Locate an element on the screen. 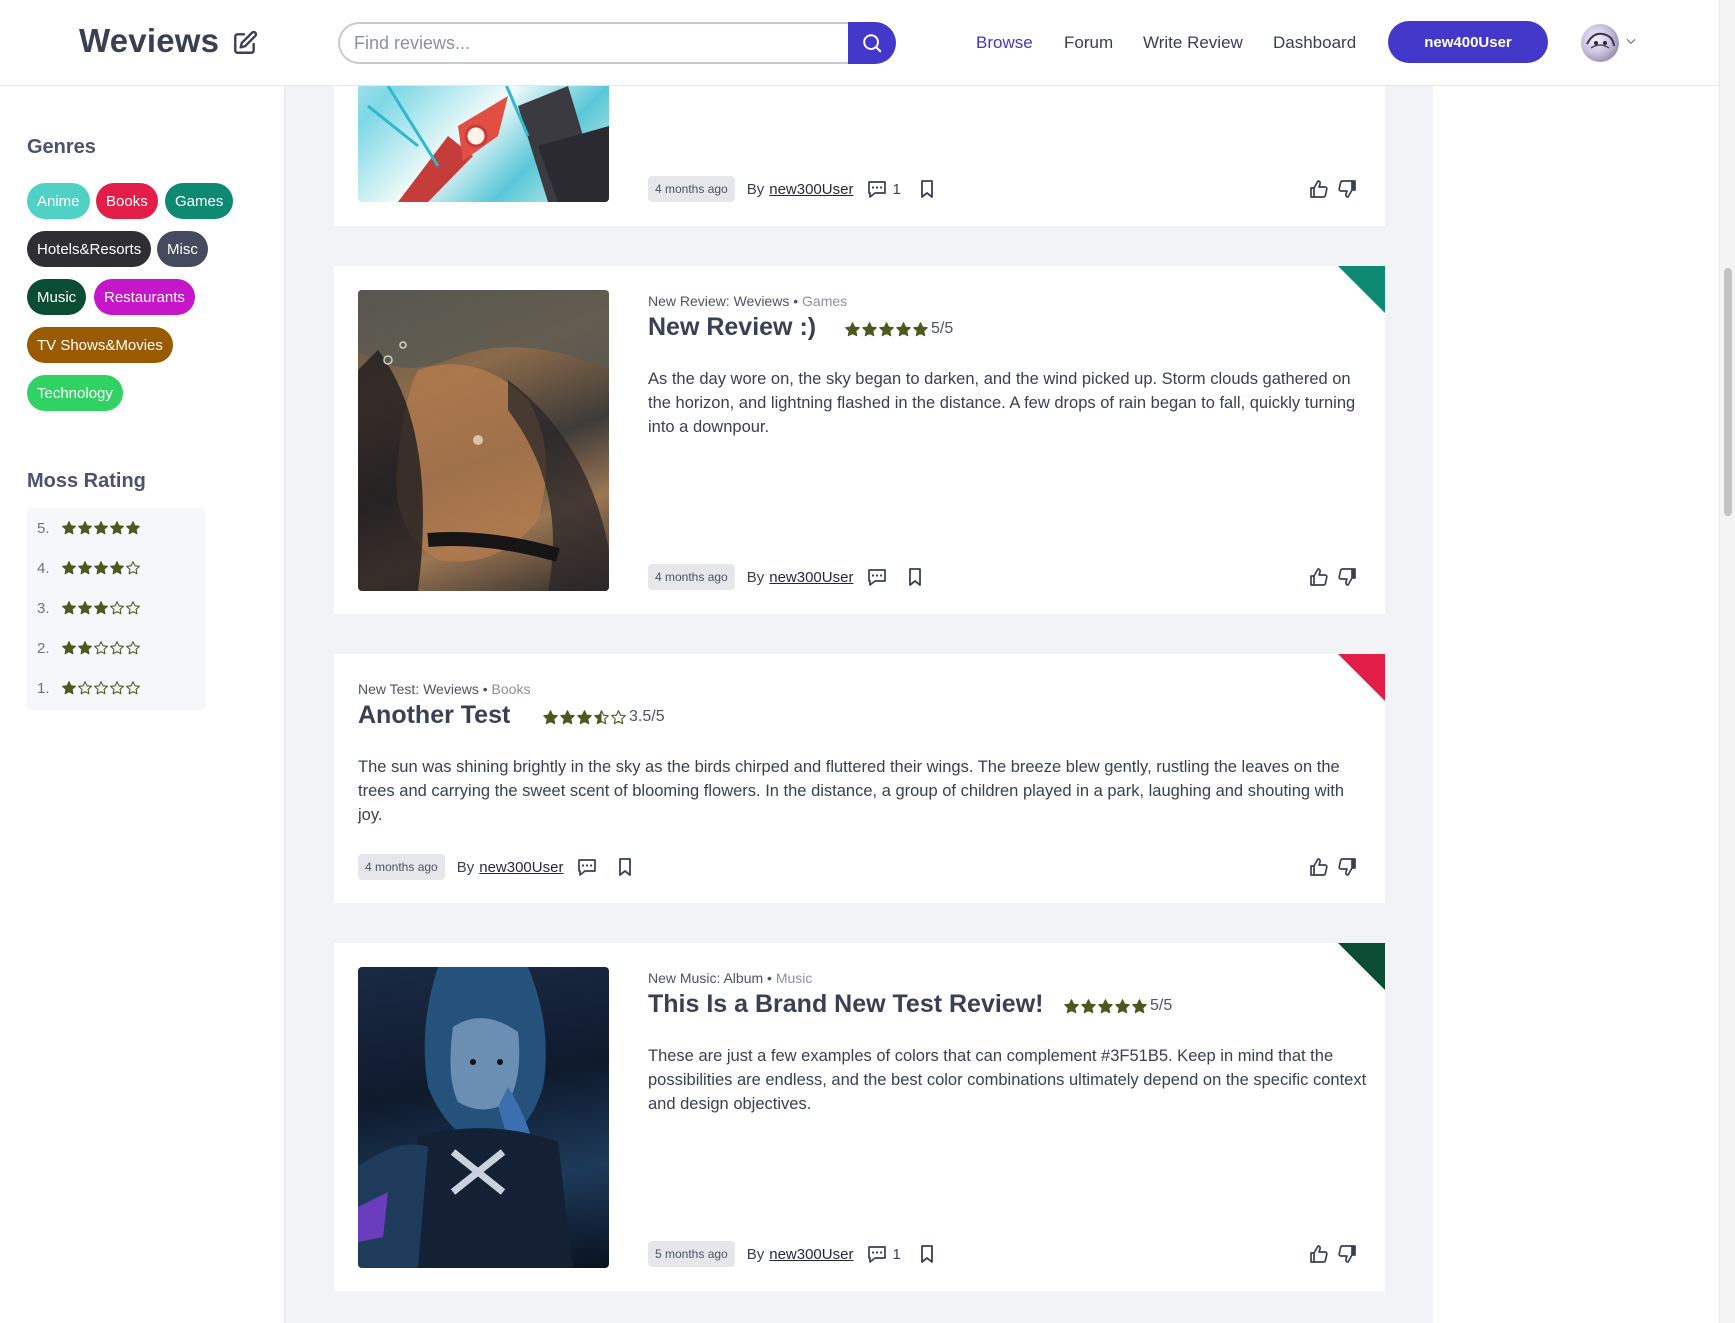 Image resolution: width=1735 pixels, height=1323 pixels. review-meta: New Music: Album • Music is located at coordinates (730, 978).